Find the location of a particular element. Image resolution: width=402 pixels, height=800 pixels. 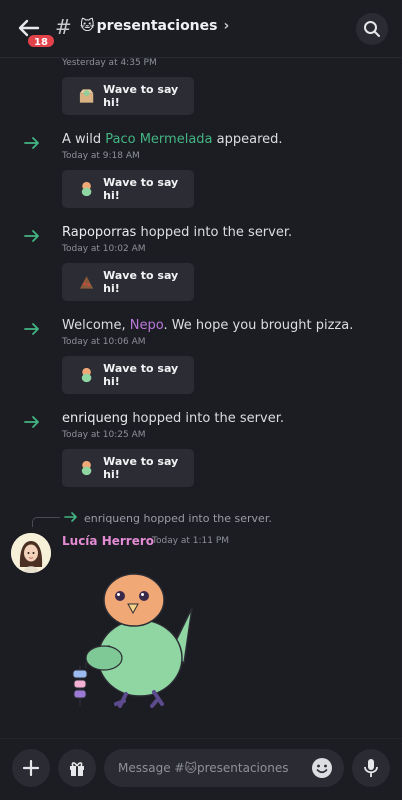

gift-button is located at coordinates (77, 768).